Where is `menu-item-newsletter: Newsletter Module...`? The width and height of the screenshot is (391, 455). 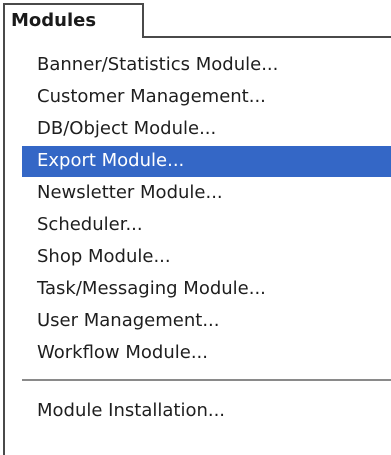 menu-item-newsletter: Newsletter Module... is located at coordinates (206, 193).